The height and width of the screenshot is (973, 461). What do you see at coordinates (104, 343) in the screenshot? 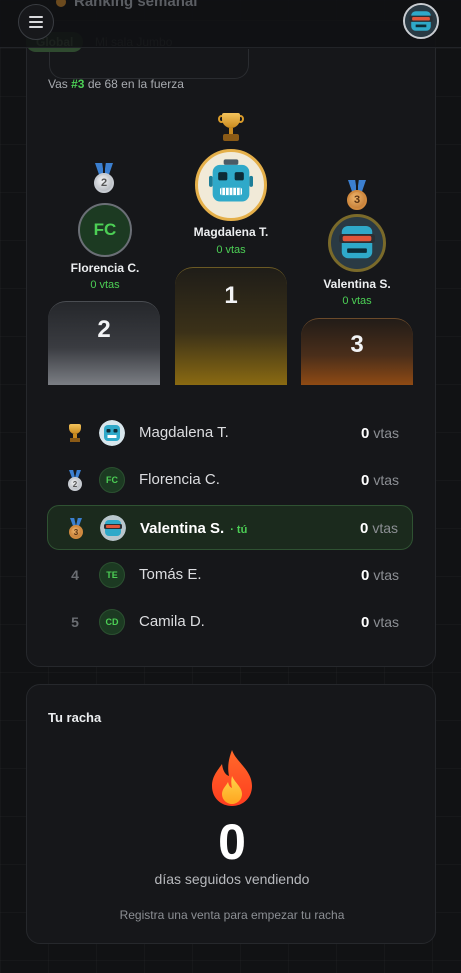
I see `podium-block-second: 2` at bounding box center [104, 343].